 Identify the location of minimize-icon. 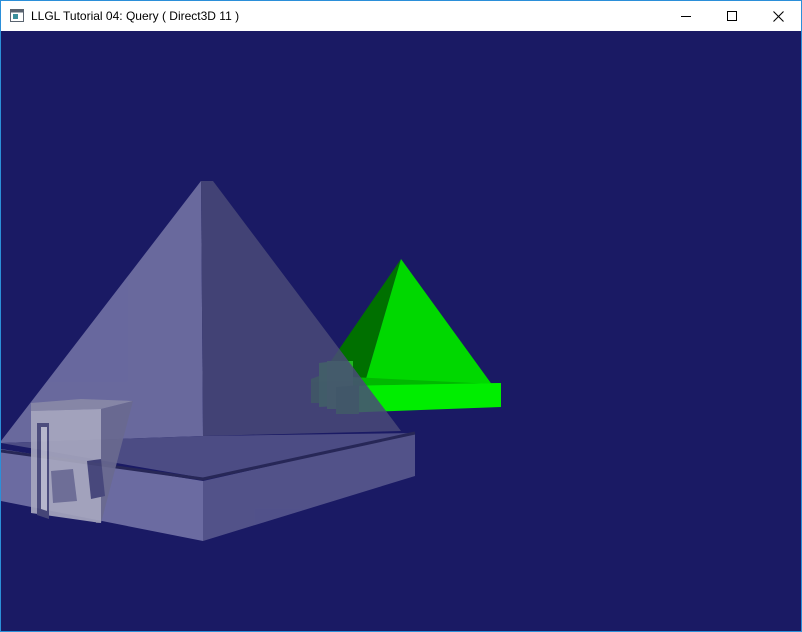
(686, 16).